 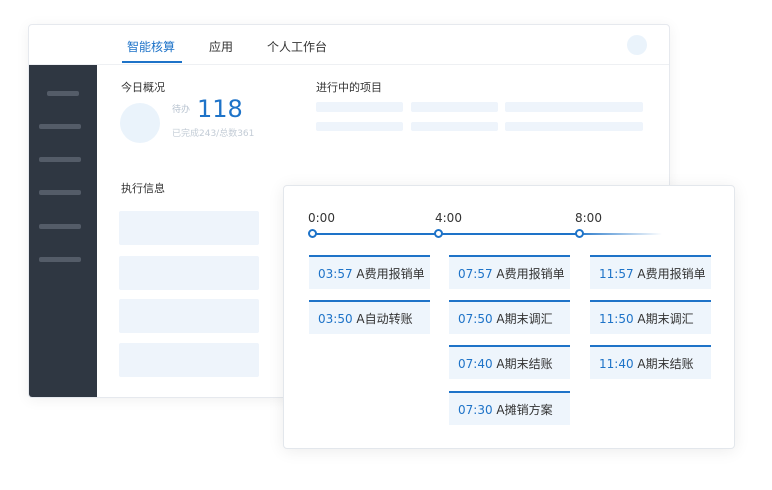 I want to click on task-time: 03:57, so click(x=335, y=274).